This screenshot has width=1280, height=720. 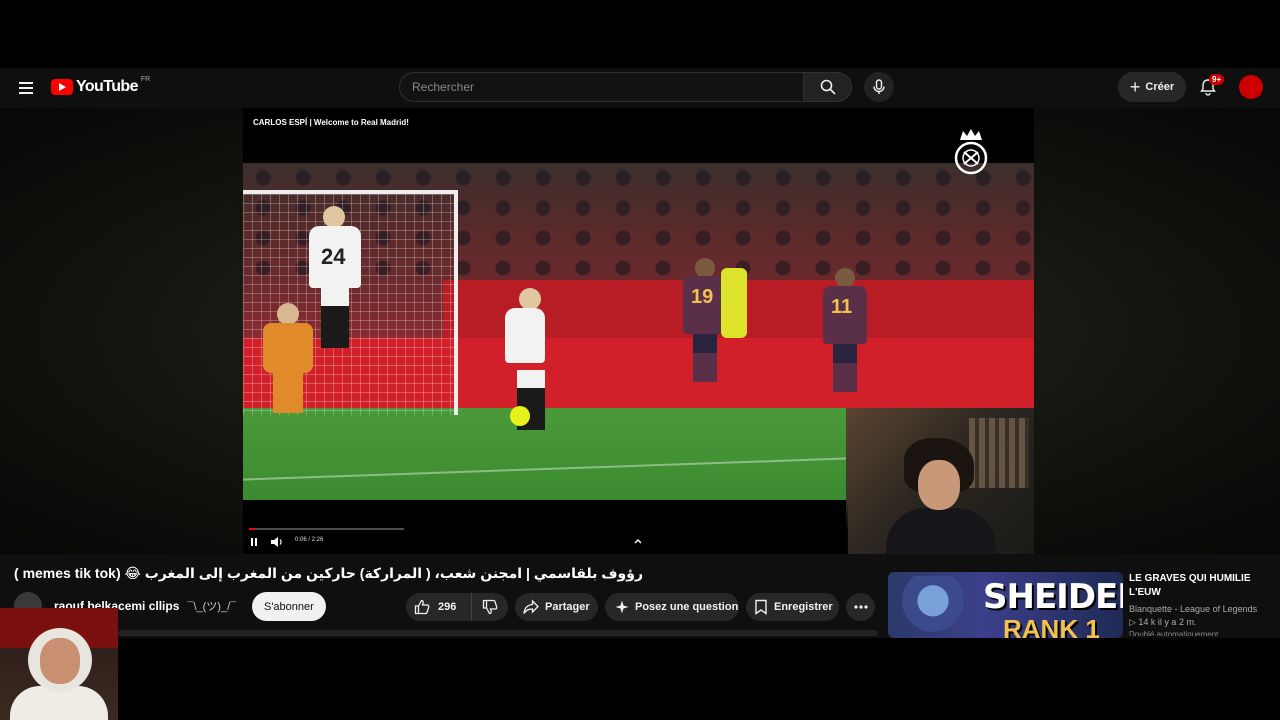 What do you see at coordinates (971, 152) in the screenshot?
I see `real-madrid-crest-icon` at bounding box center [971, 152].